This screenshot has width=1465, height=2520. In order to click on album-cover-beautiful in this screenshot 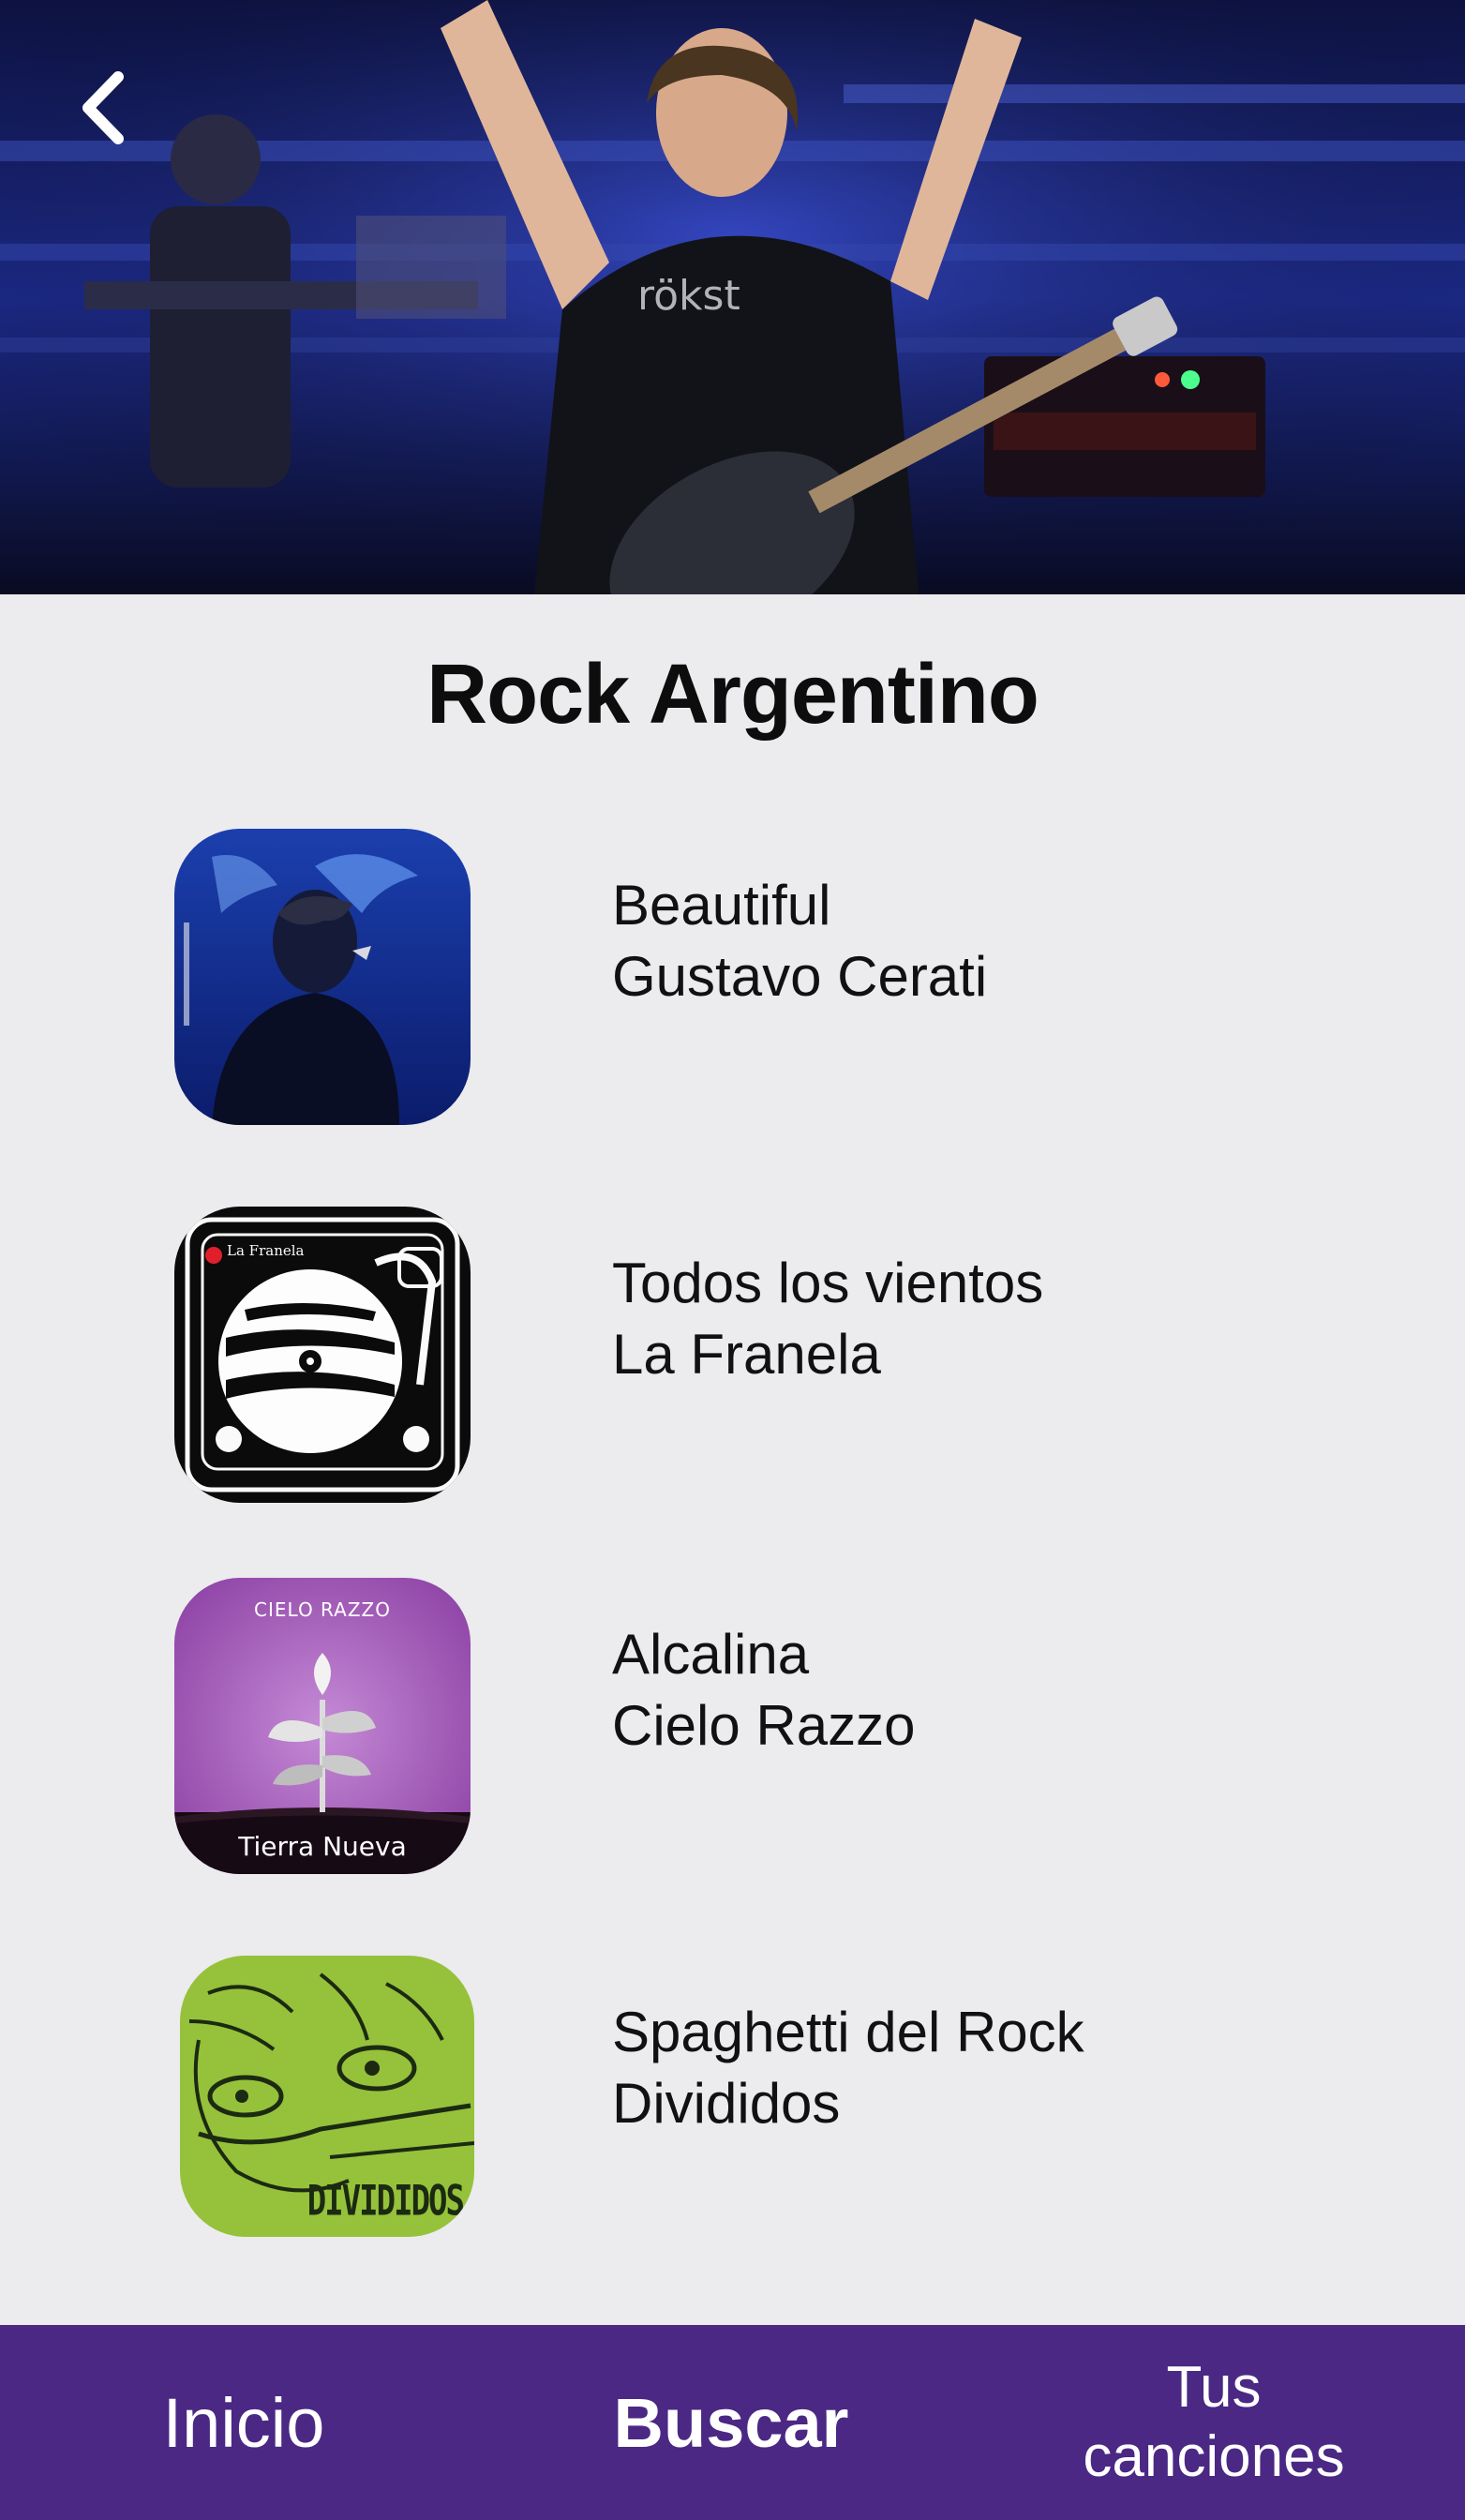, I will do `click(322, 977)`.